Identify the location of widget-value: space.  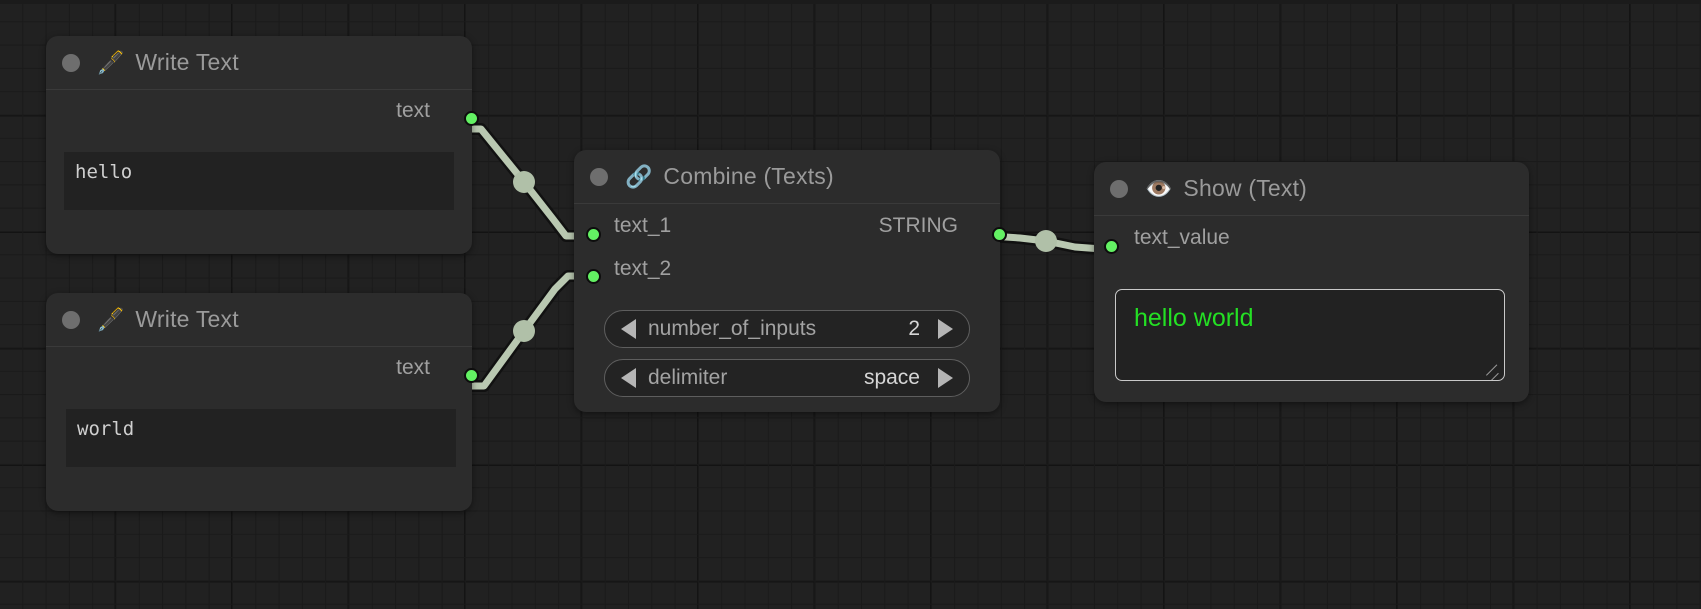
(892, 378).